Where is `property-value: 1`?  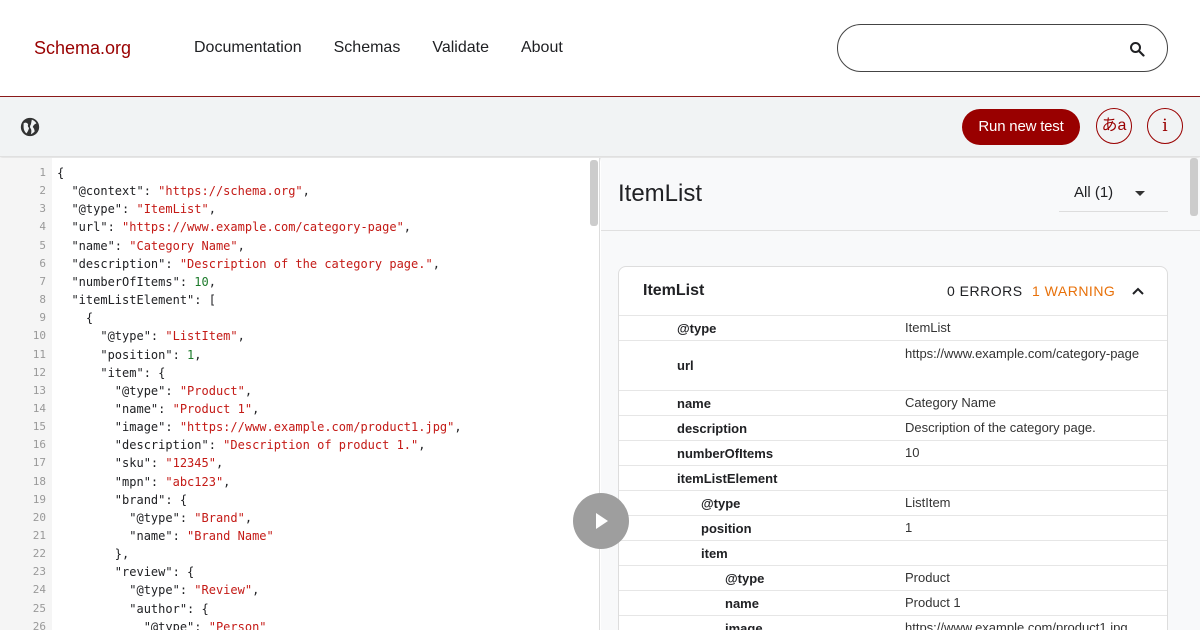
property-value: 1 is located at coordinates (909, 527).